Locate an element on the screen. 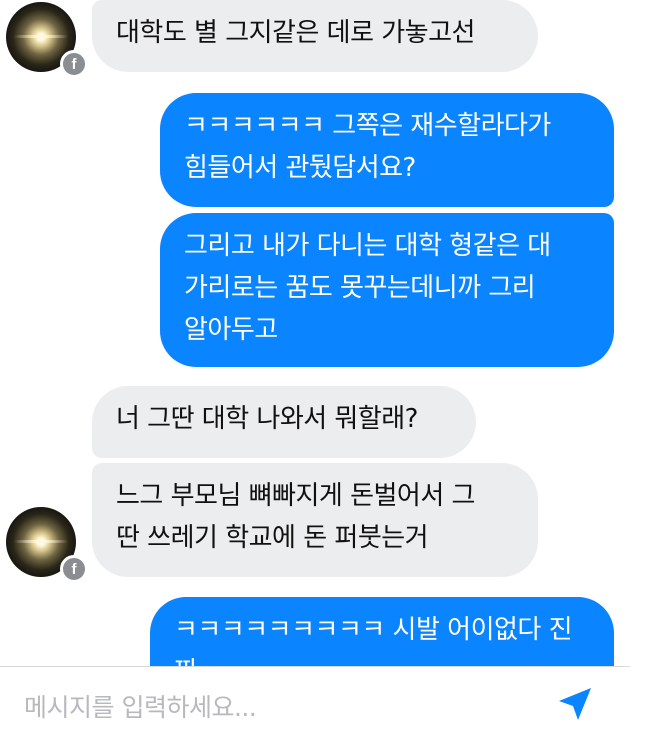 The width and height of the screenshot is (672, 737). message-text: 가리로는 꿈도 못꾸는데니까 그리 is located at coordinates (360, 288).